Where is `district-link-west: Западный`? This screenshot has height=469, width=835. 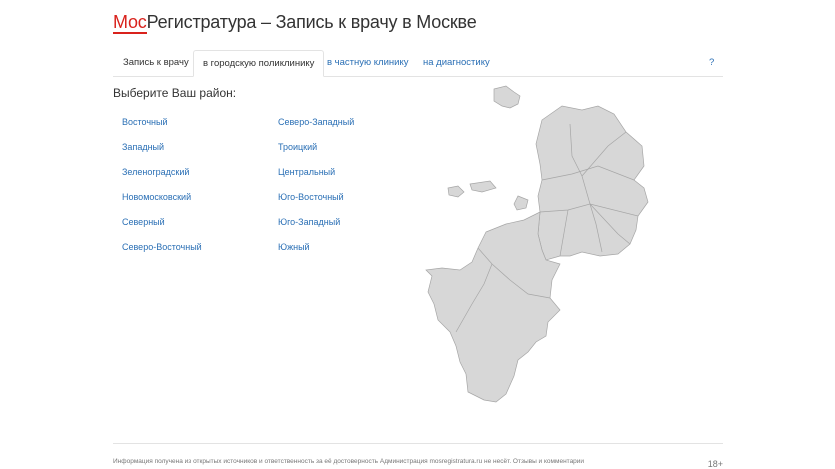 district-link-west: Западный is located at coordinates (162, 154).